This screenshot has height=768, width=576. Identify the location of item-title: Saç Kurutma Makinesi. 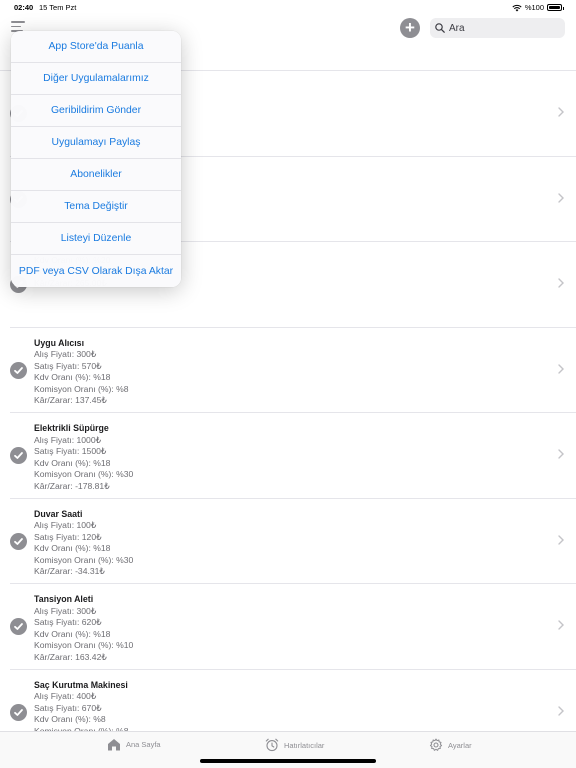
(81, 684).